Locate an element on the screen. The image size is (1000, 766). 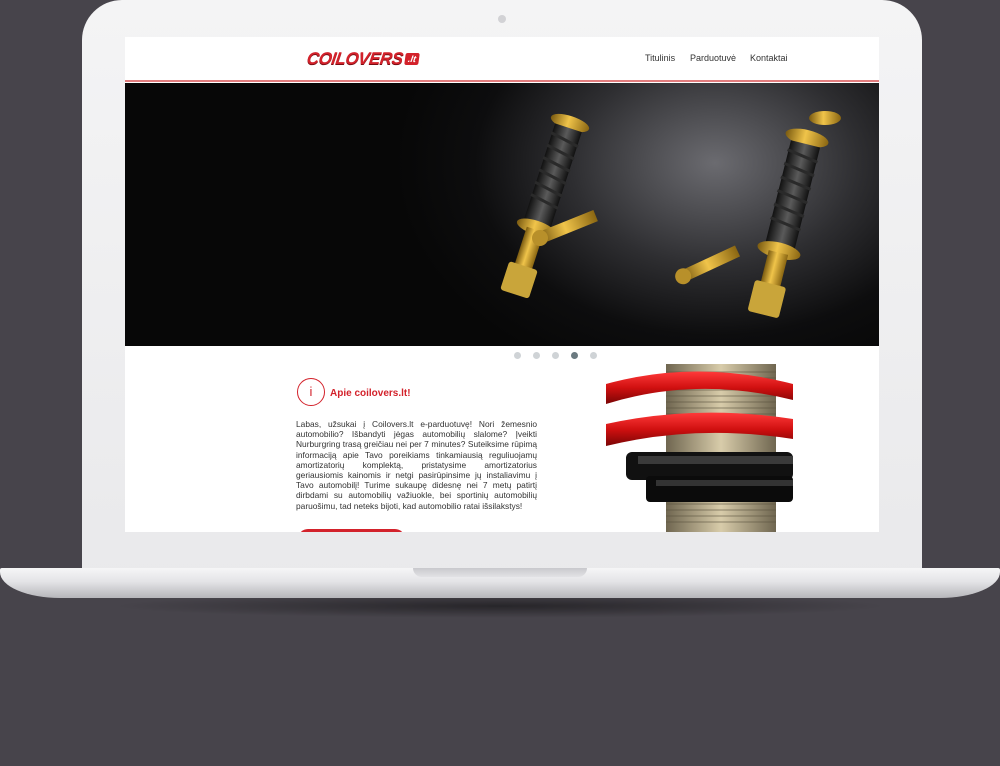
nav-item-kontaktai: Kontaktai is located at coordinates (769, 58).